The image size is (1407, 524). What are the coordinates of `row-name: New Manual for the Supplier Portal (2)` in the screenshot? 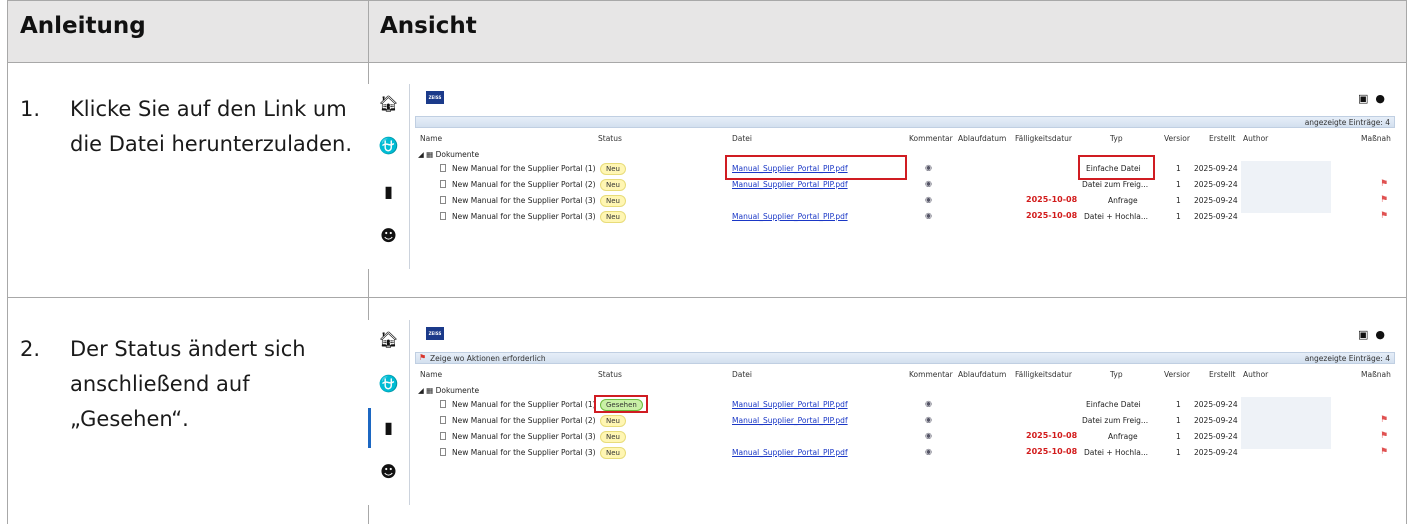 It's located at (524, 420).